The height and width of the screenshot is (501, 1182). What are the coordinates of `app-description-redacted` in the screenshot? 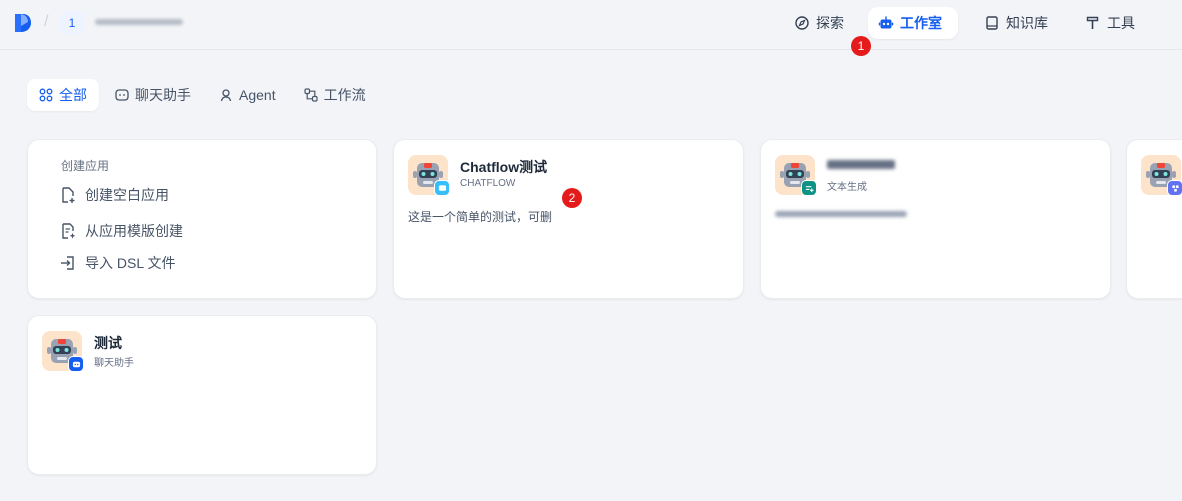 It's located at (842, 215).